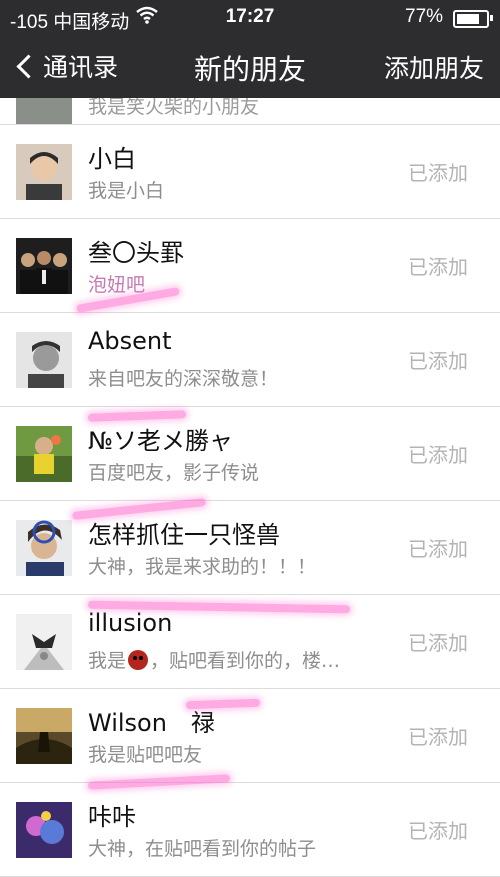 The width and height of the screenshot is (500, 877). Describe the element at coordinates (184, 535) in the screenshot. I see `friend-name: 怎样抓住一只怪兽` at that location.